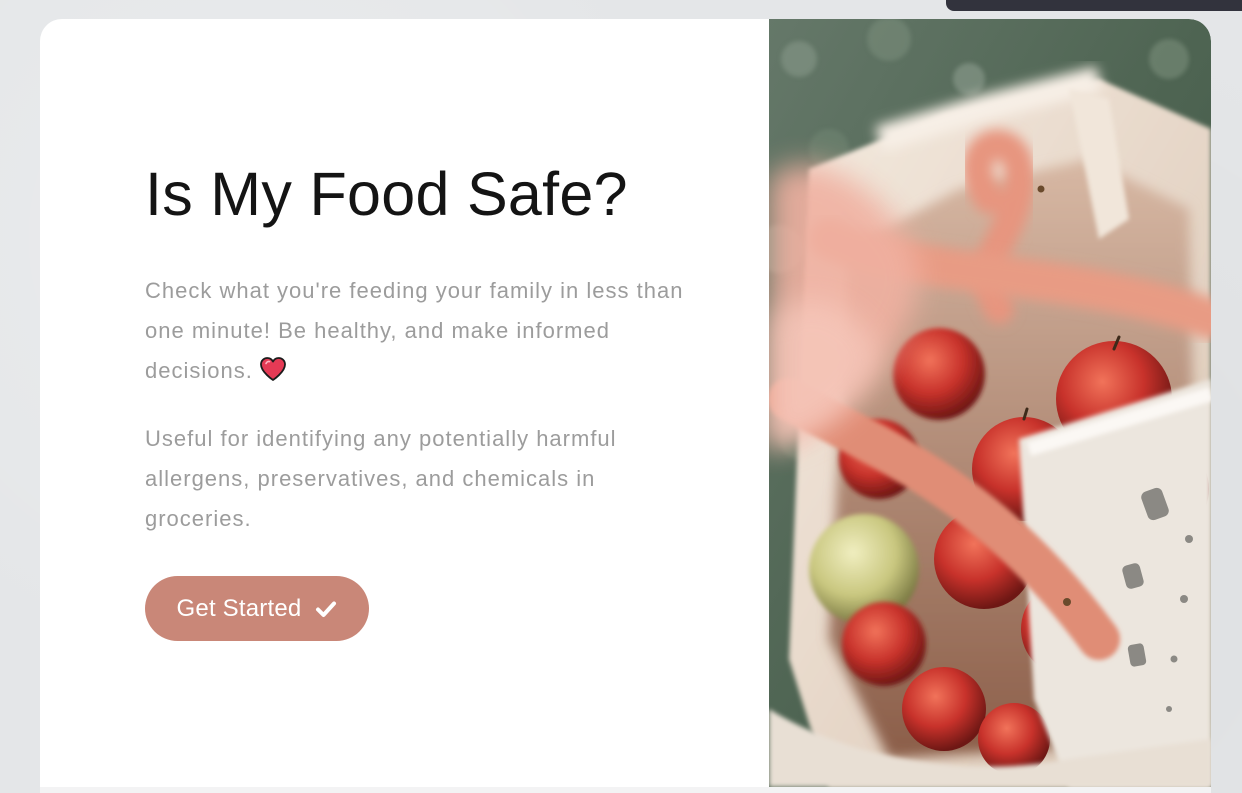 The width and height of the screenshot is (1242, 793). I want to click on get-started-button: Get Started, so click(257, 608).